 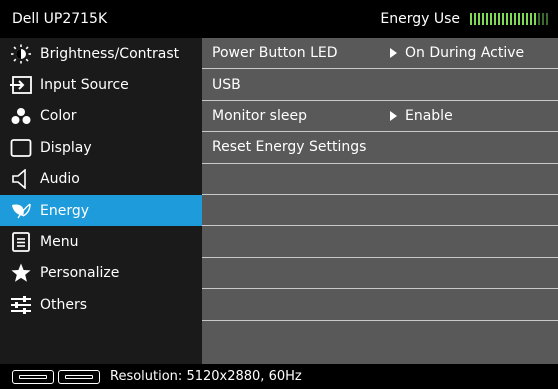 What do you see at coordinates (21, 85) in the screenshot?
I see `input-source-icon` at bounding box center [21, 85].